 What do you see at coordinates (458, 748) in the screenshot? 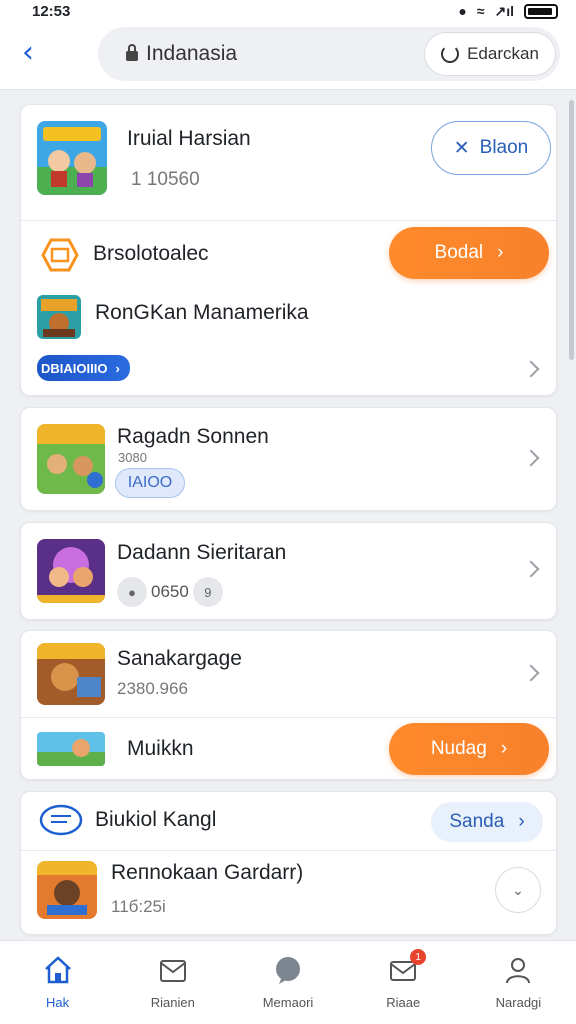
I see `nudag-label: Nudag` at bounding box center [458, 748].